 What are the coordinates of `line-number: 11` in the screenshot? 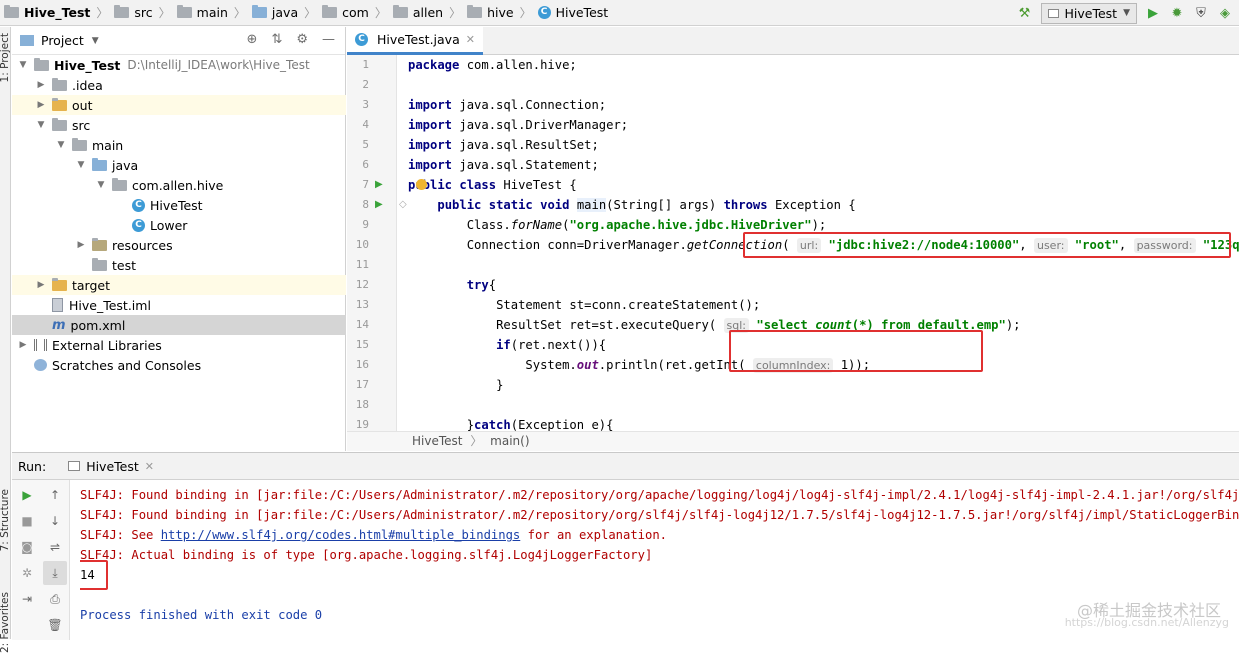 It's located at (362, 264).